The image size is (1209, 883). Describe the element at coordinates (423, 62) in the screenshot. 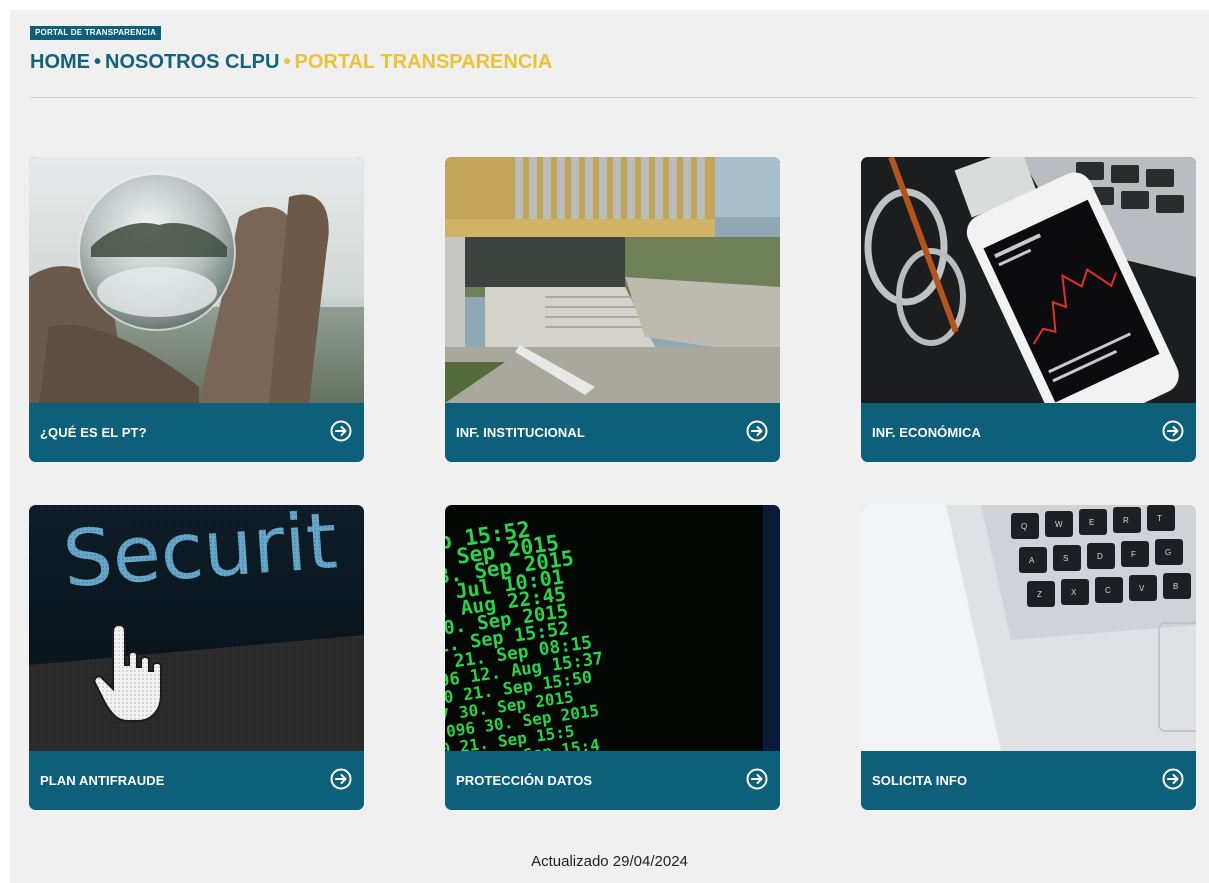

I see `breadcrumb-current: PORTAL TRANSPARENCIA` at that location.